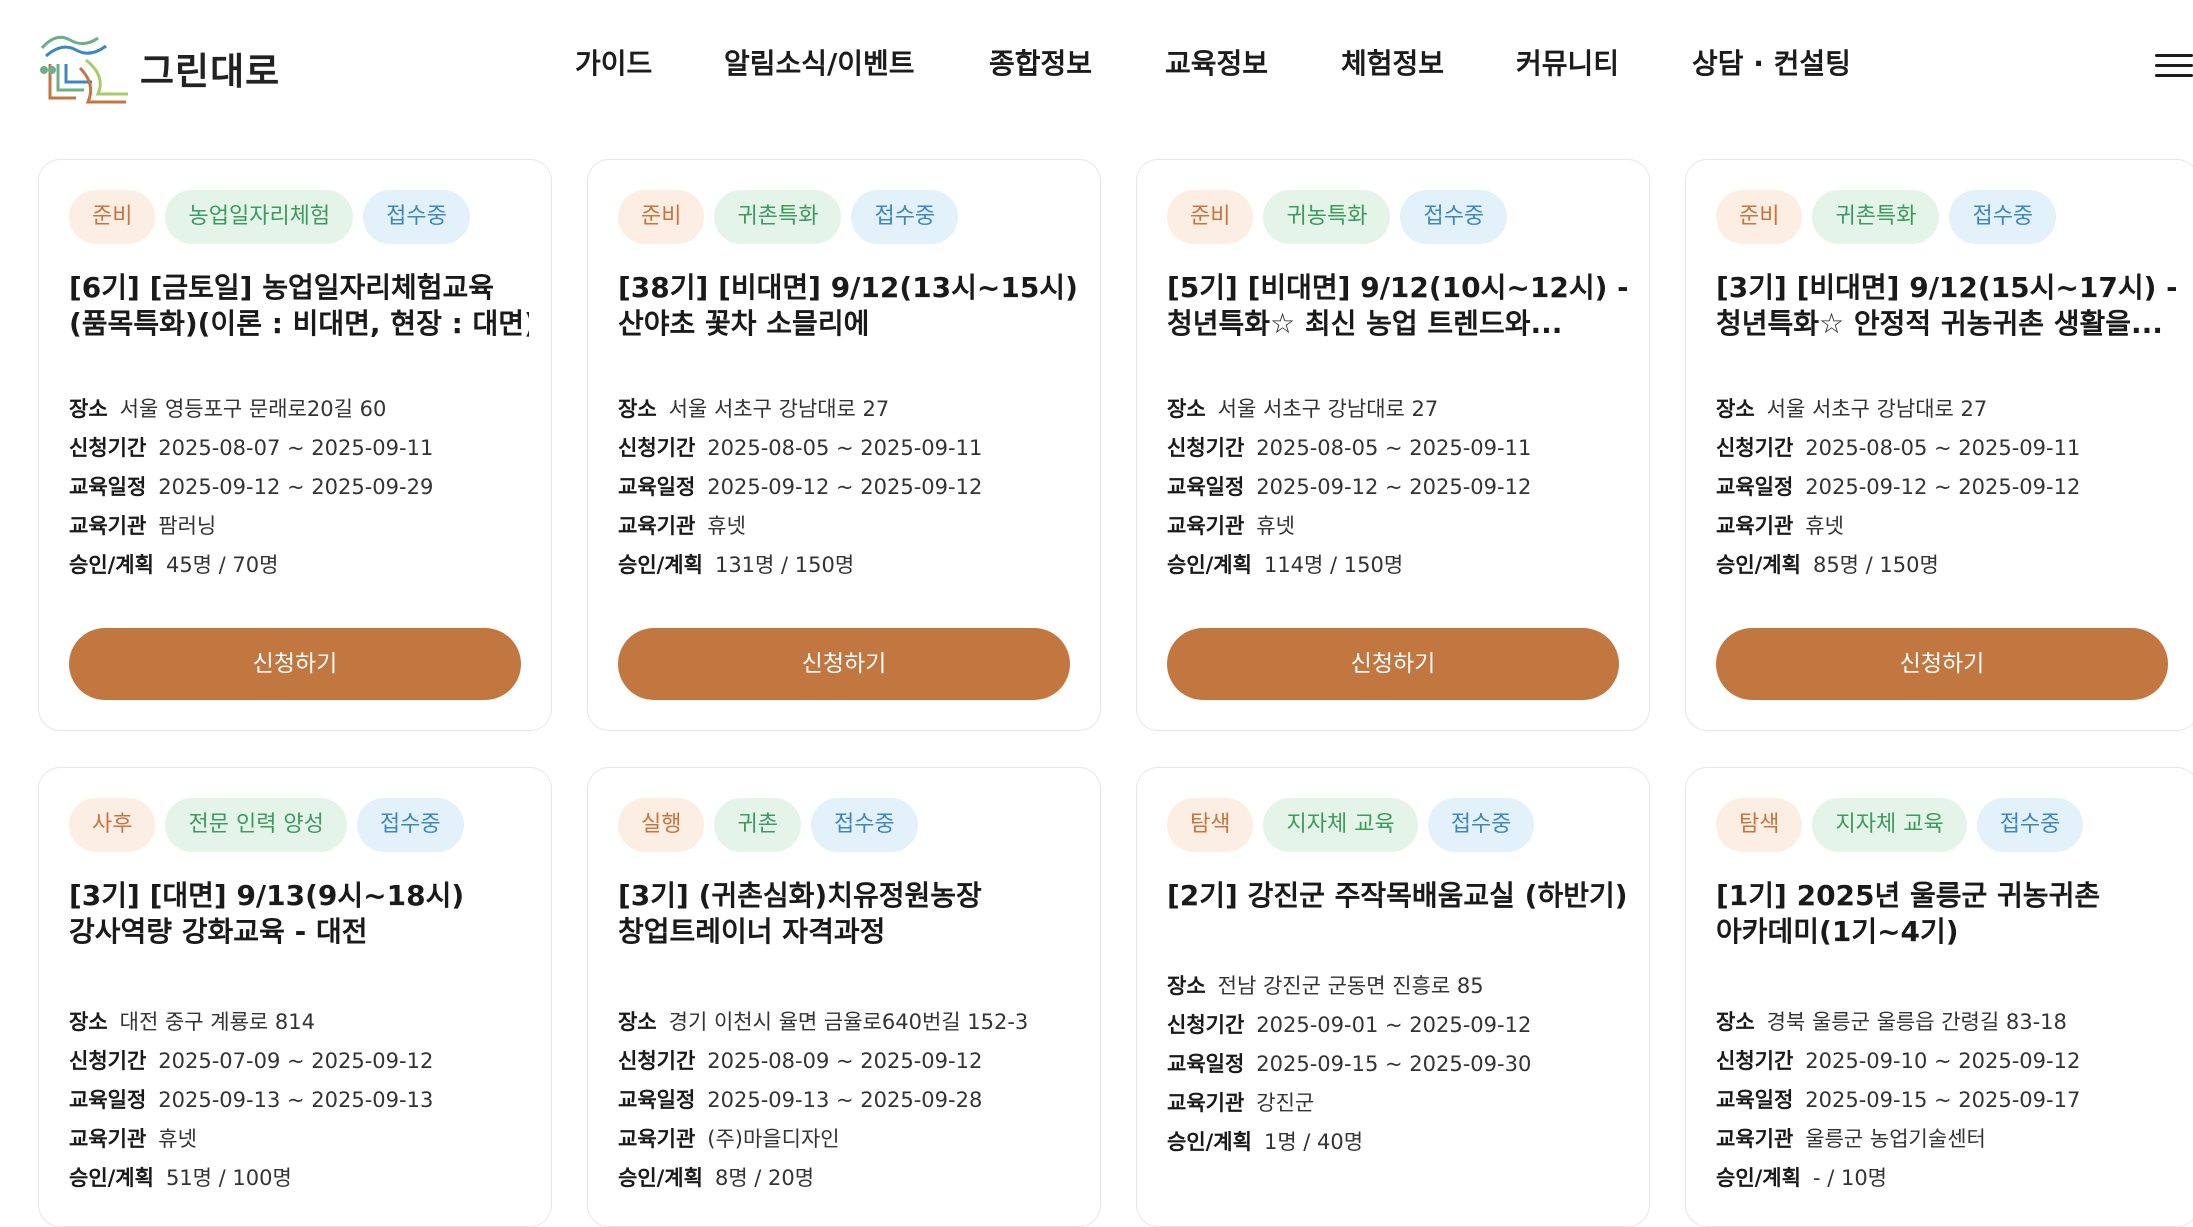  Describe the element at coordinates (848, 1178) in the screenshot. I see `info-approval: 승인/계획 8명 / 20명` at that location.